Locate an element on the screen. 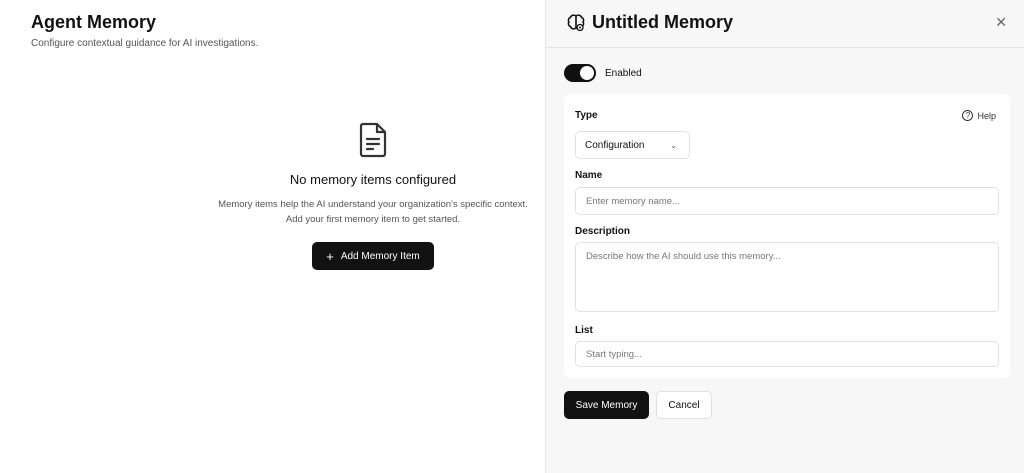  help-circle-icon: ? is located at coordinates (968, 115).